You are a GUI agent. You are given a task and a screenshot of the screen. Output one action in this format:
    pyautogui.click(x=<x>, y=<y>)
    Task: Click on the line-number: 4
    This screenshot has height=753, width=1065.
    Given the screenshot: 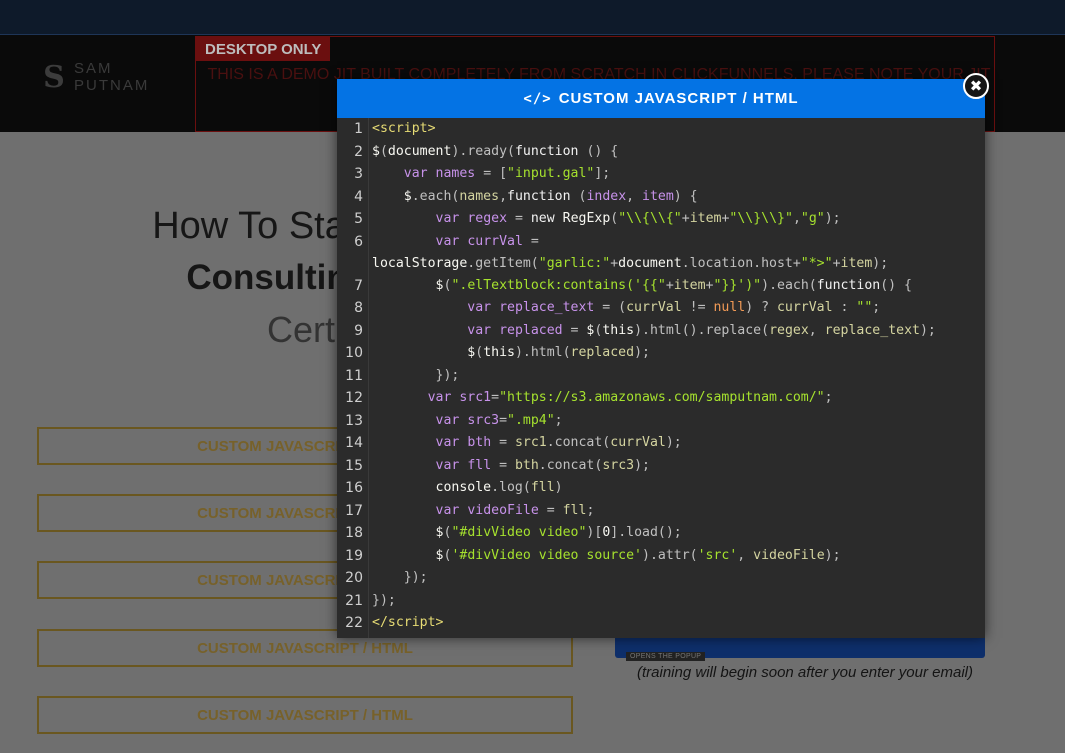 What is the action you would take?
    pyautogui.click(x=358, y=196)
    